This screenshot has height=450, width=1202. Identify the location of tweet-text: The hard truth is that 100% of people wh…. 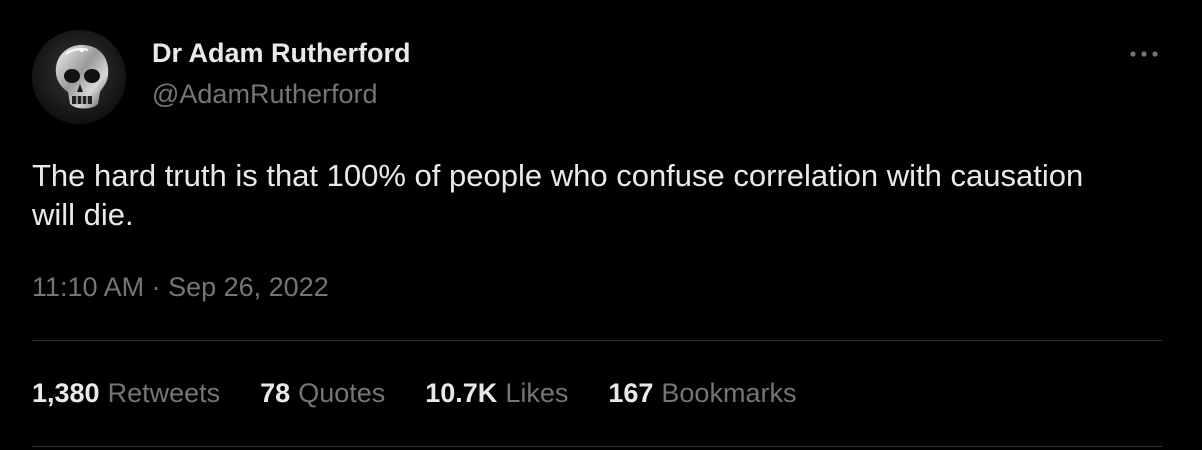
(558, 195).